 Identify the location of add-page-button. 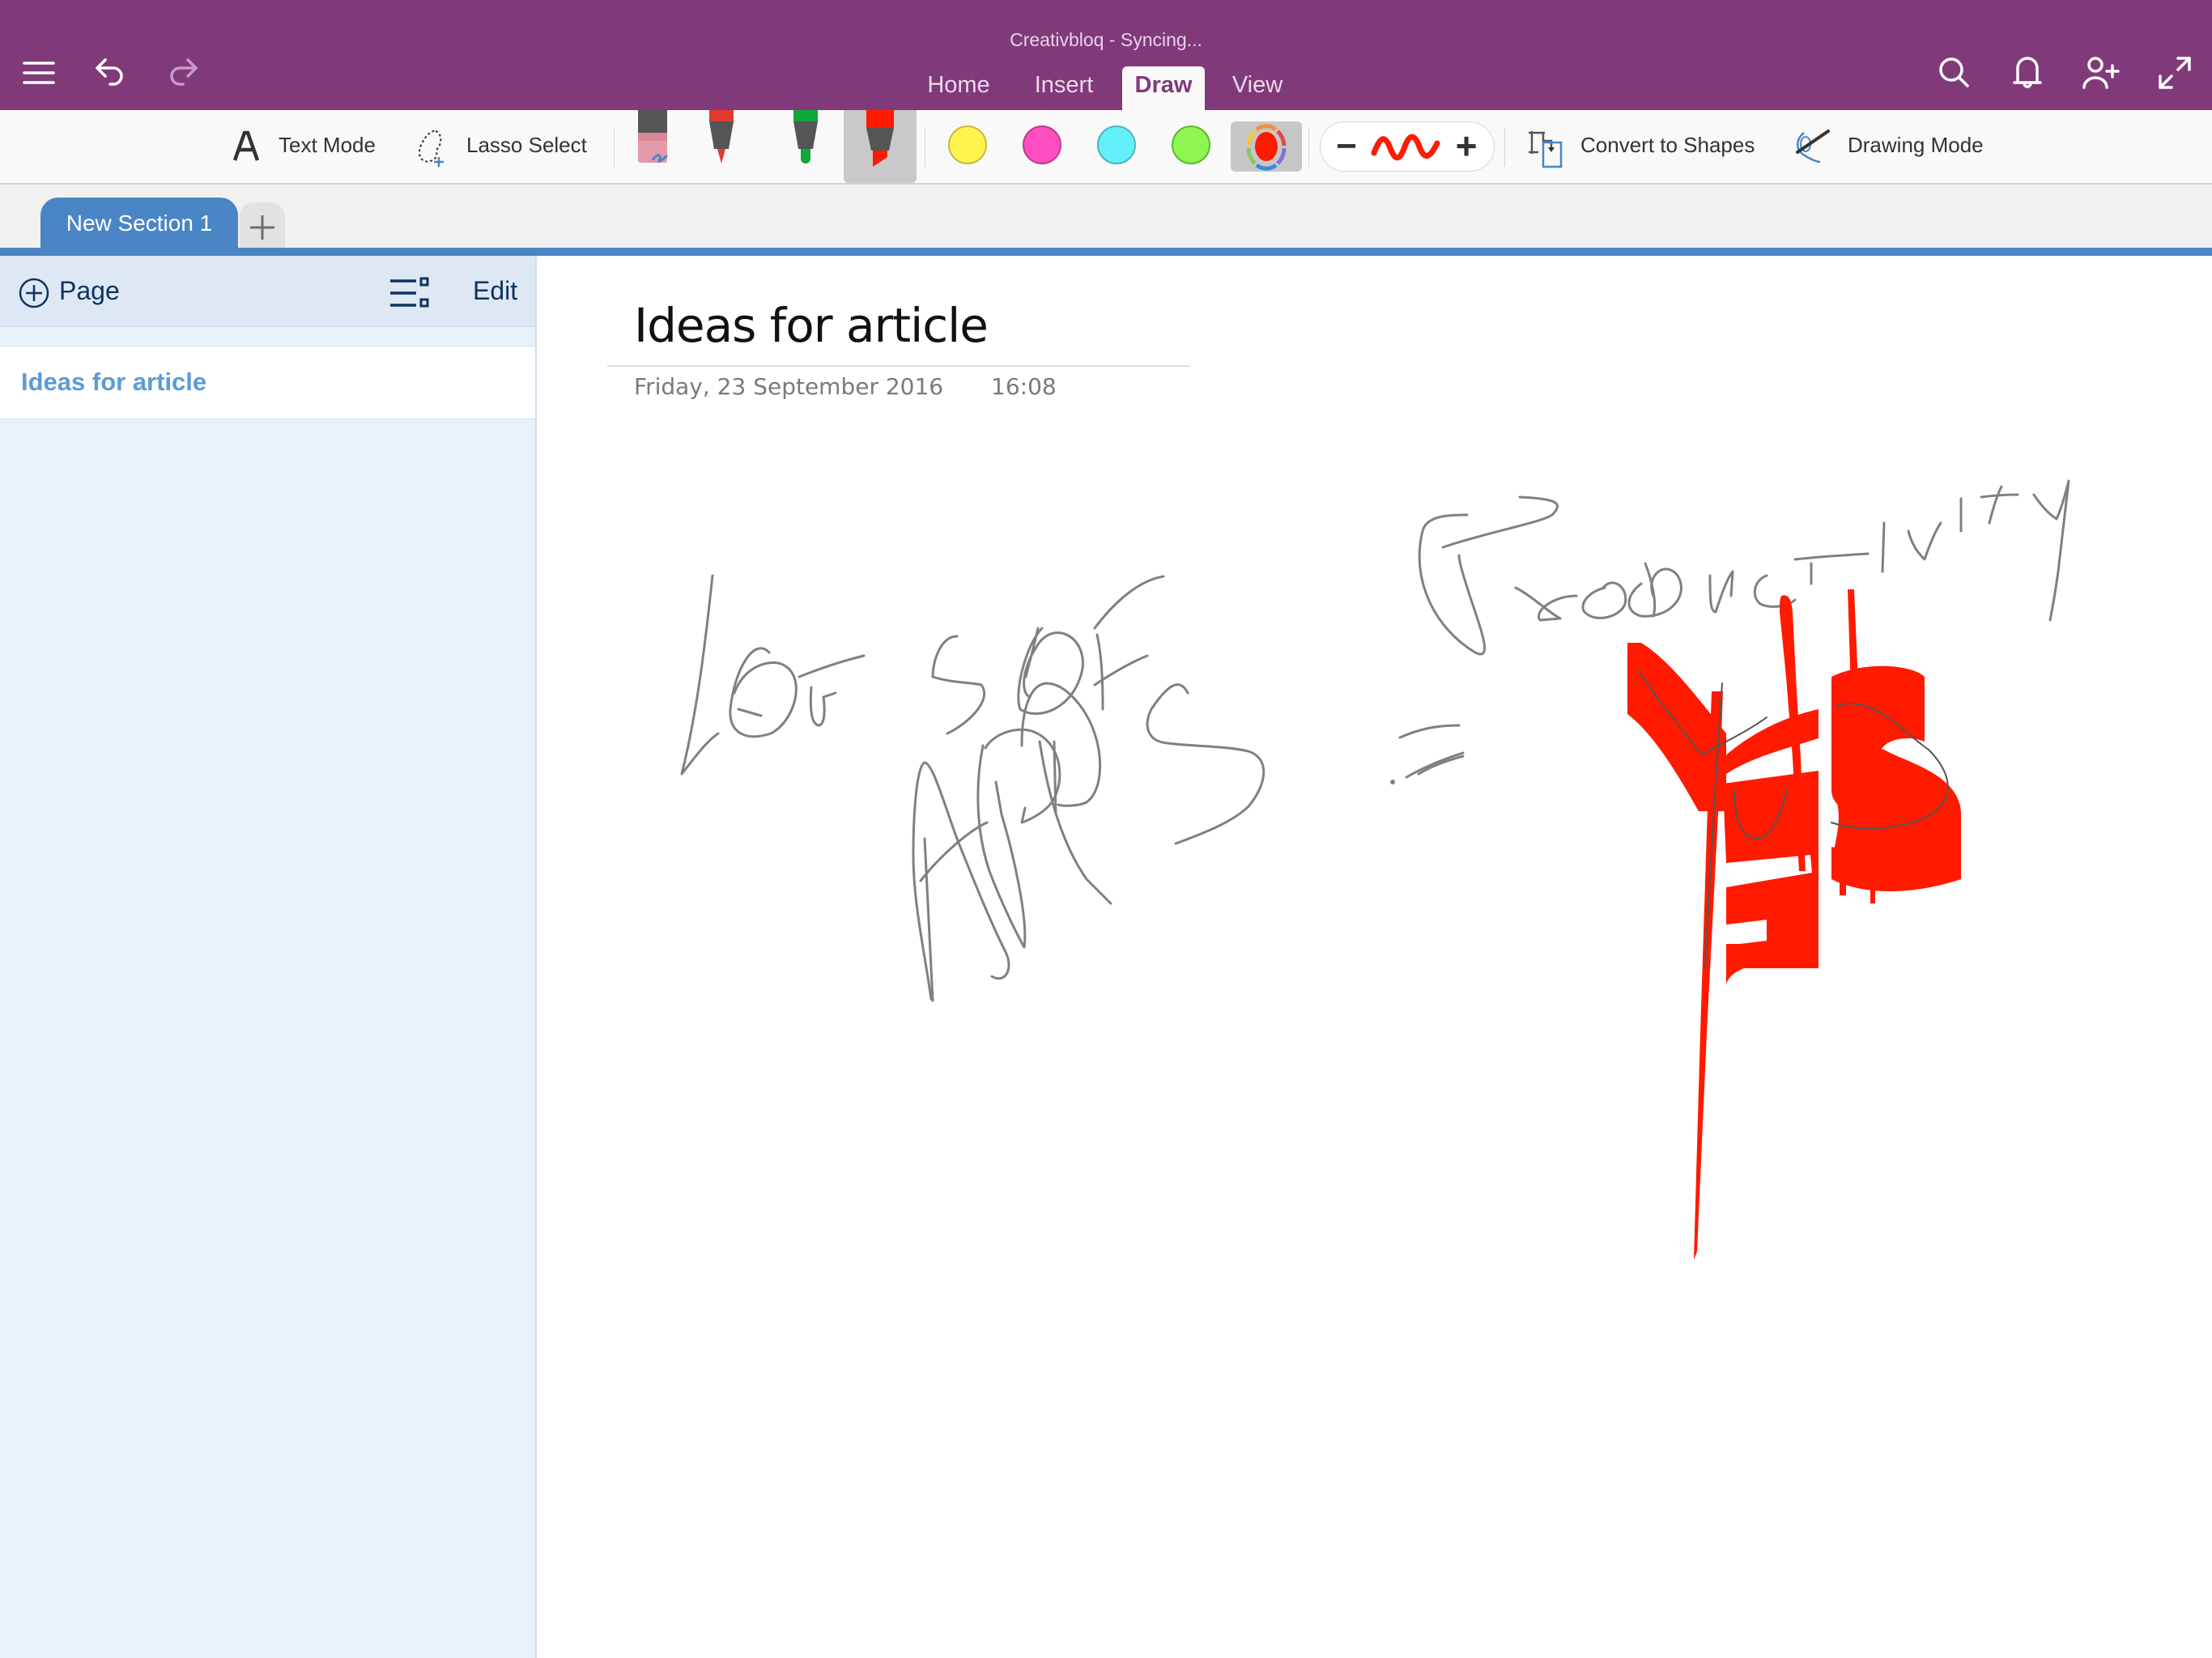
(34, 293).